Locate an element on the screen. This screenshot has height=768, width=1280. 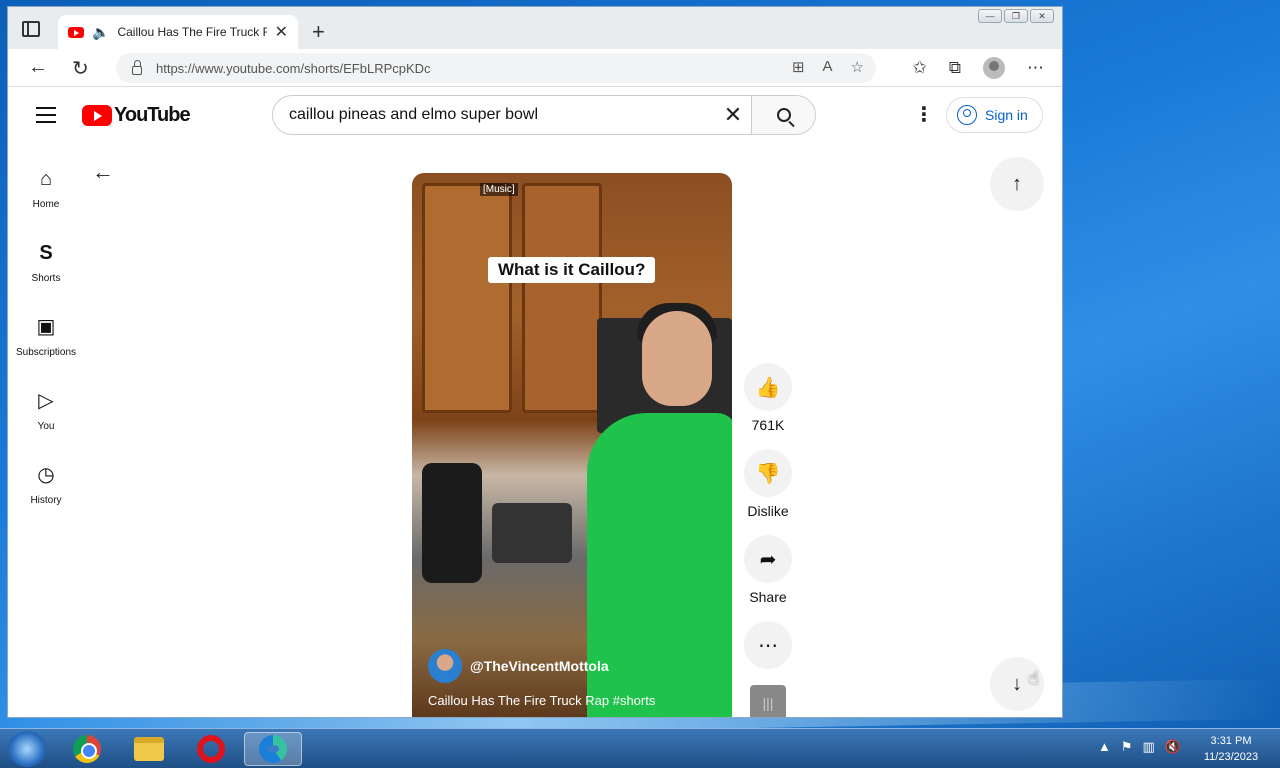
guide-label: Subscriptions is located at coordinates (46, 352).